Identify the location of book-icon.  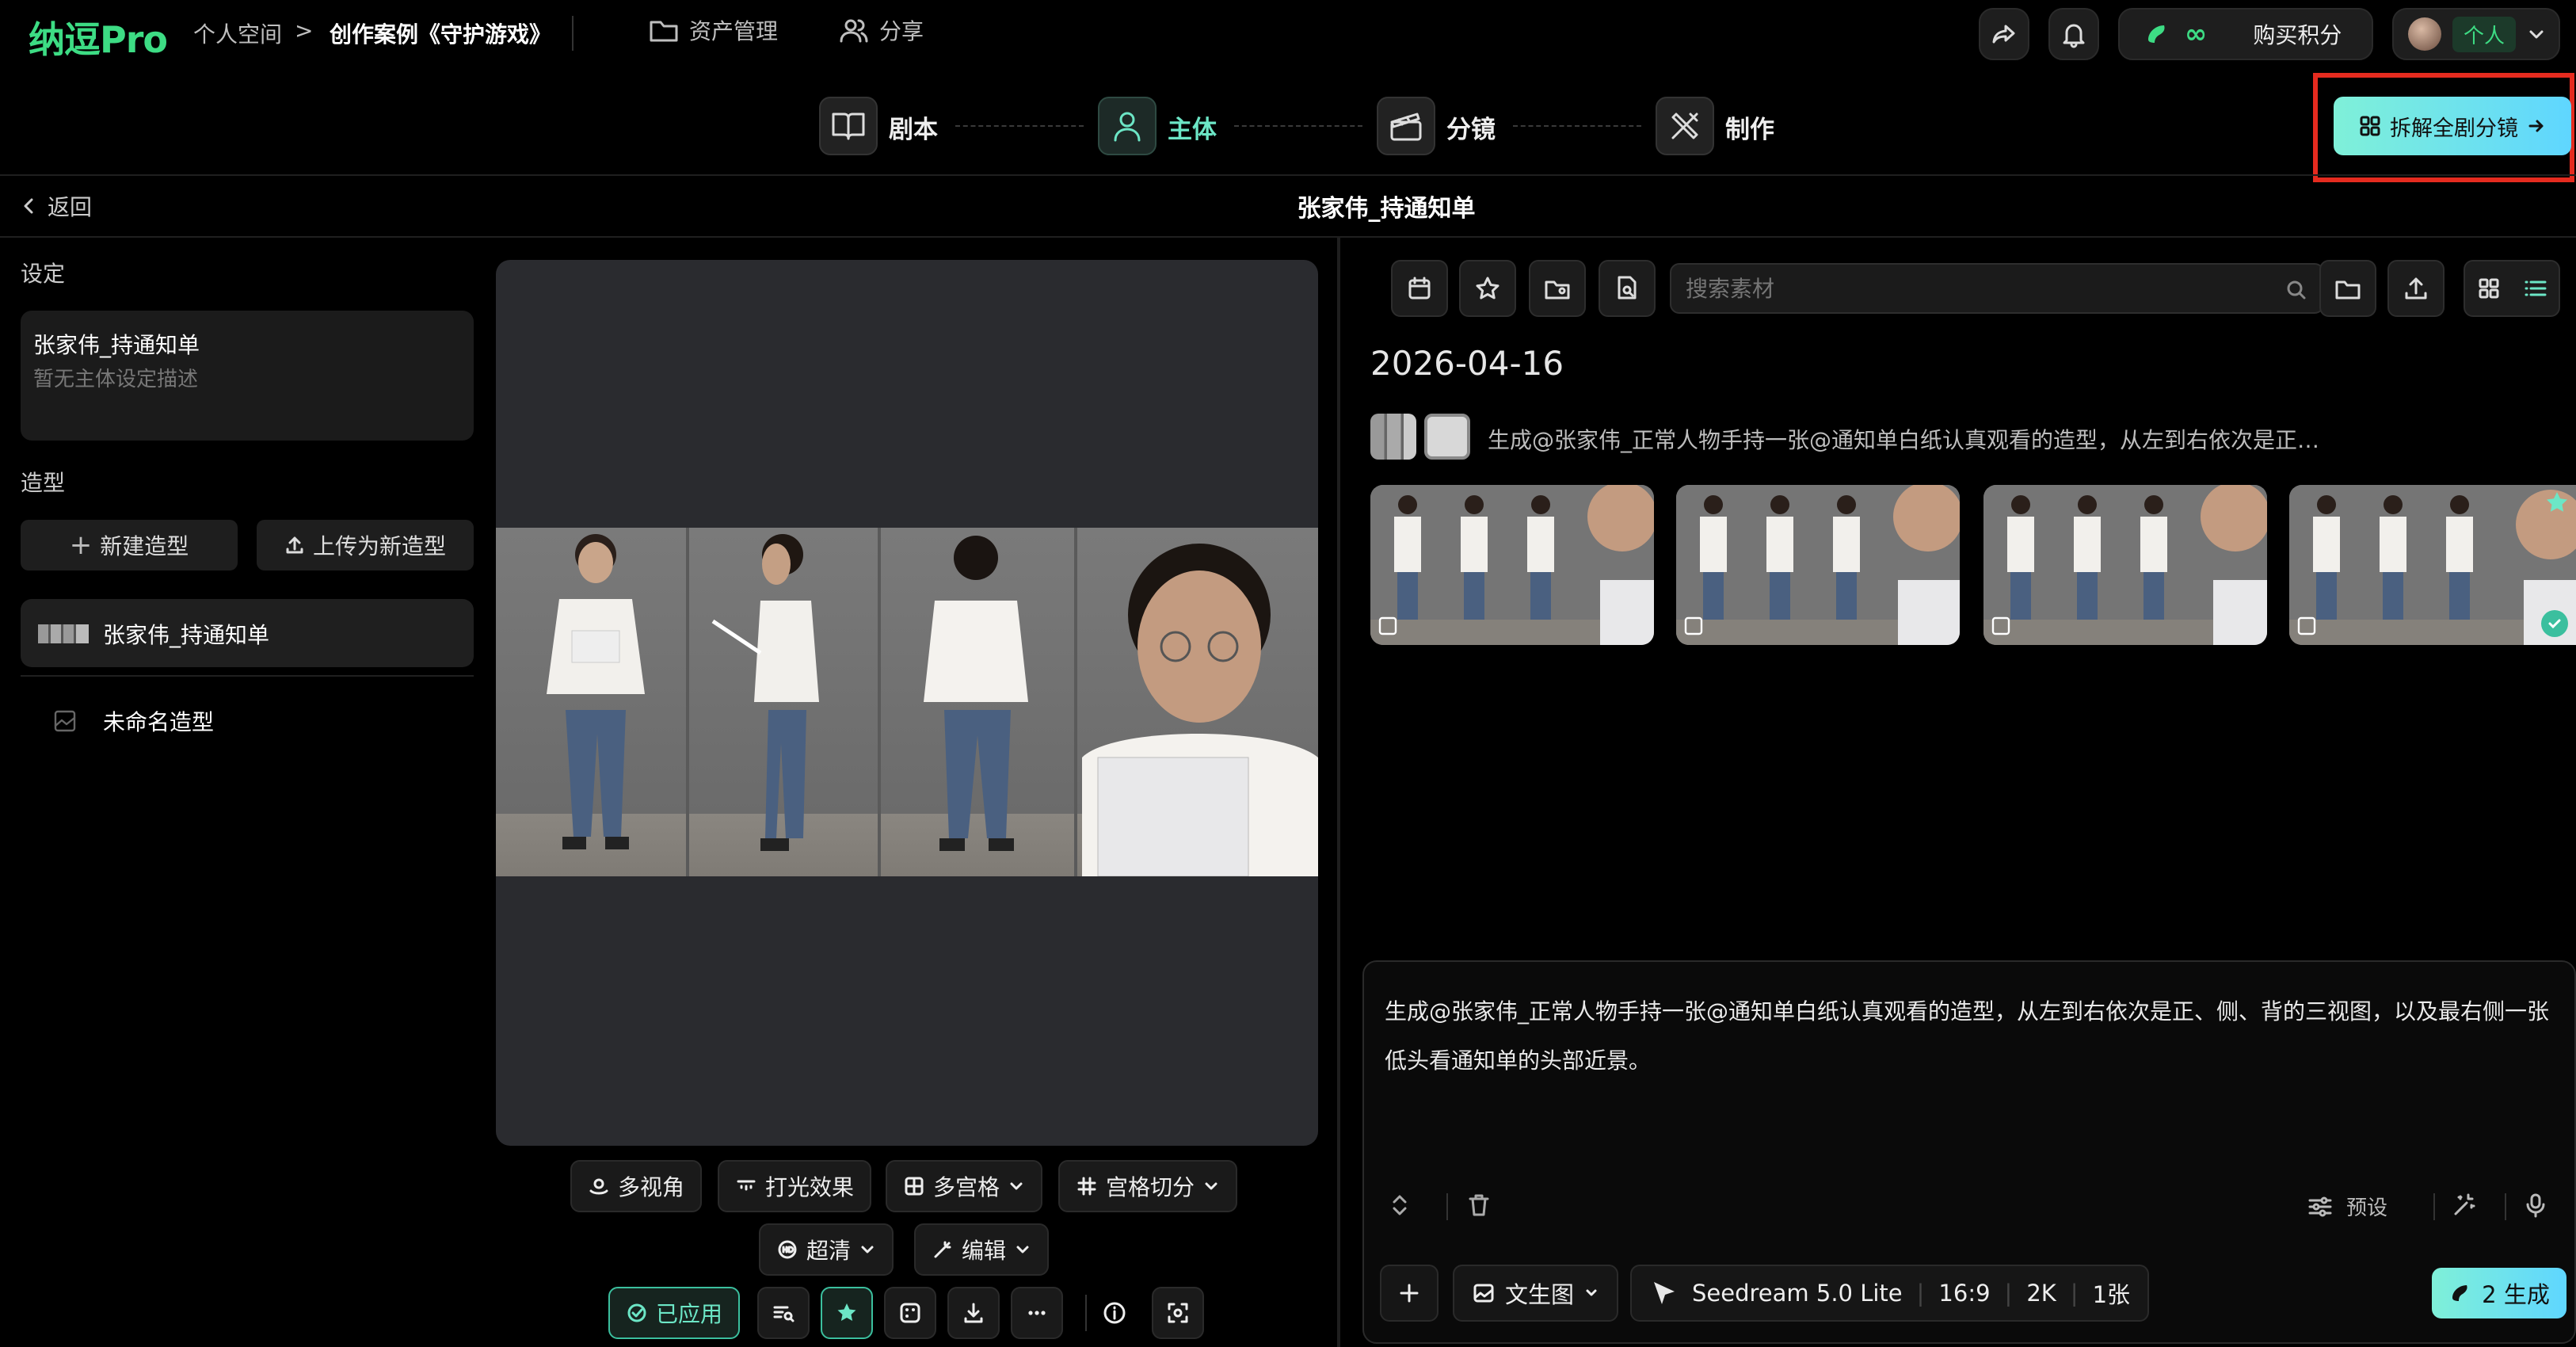
(849, 127).